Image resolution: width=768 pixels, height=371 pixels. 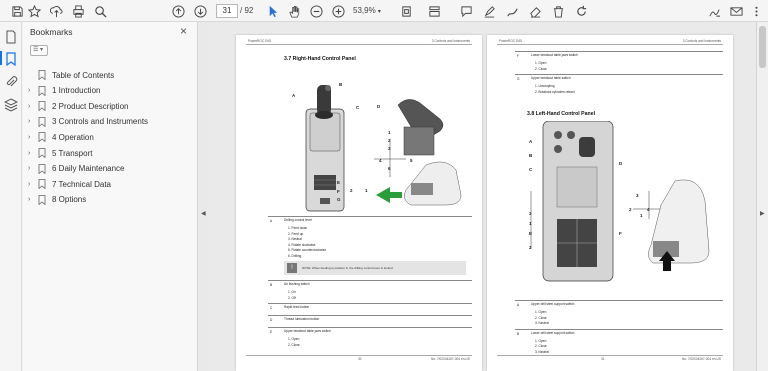 I want to click on bookmark-label: 6 Daily Maintenance, so click(x=88, y=169).